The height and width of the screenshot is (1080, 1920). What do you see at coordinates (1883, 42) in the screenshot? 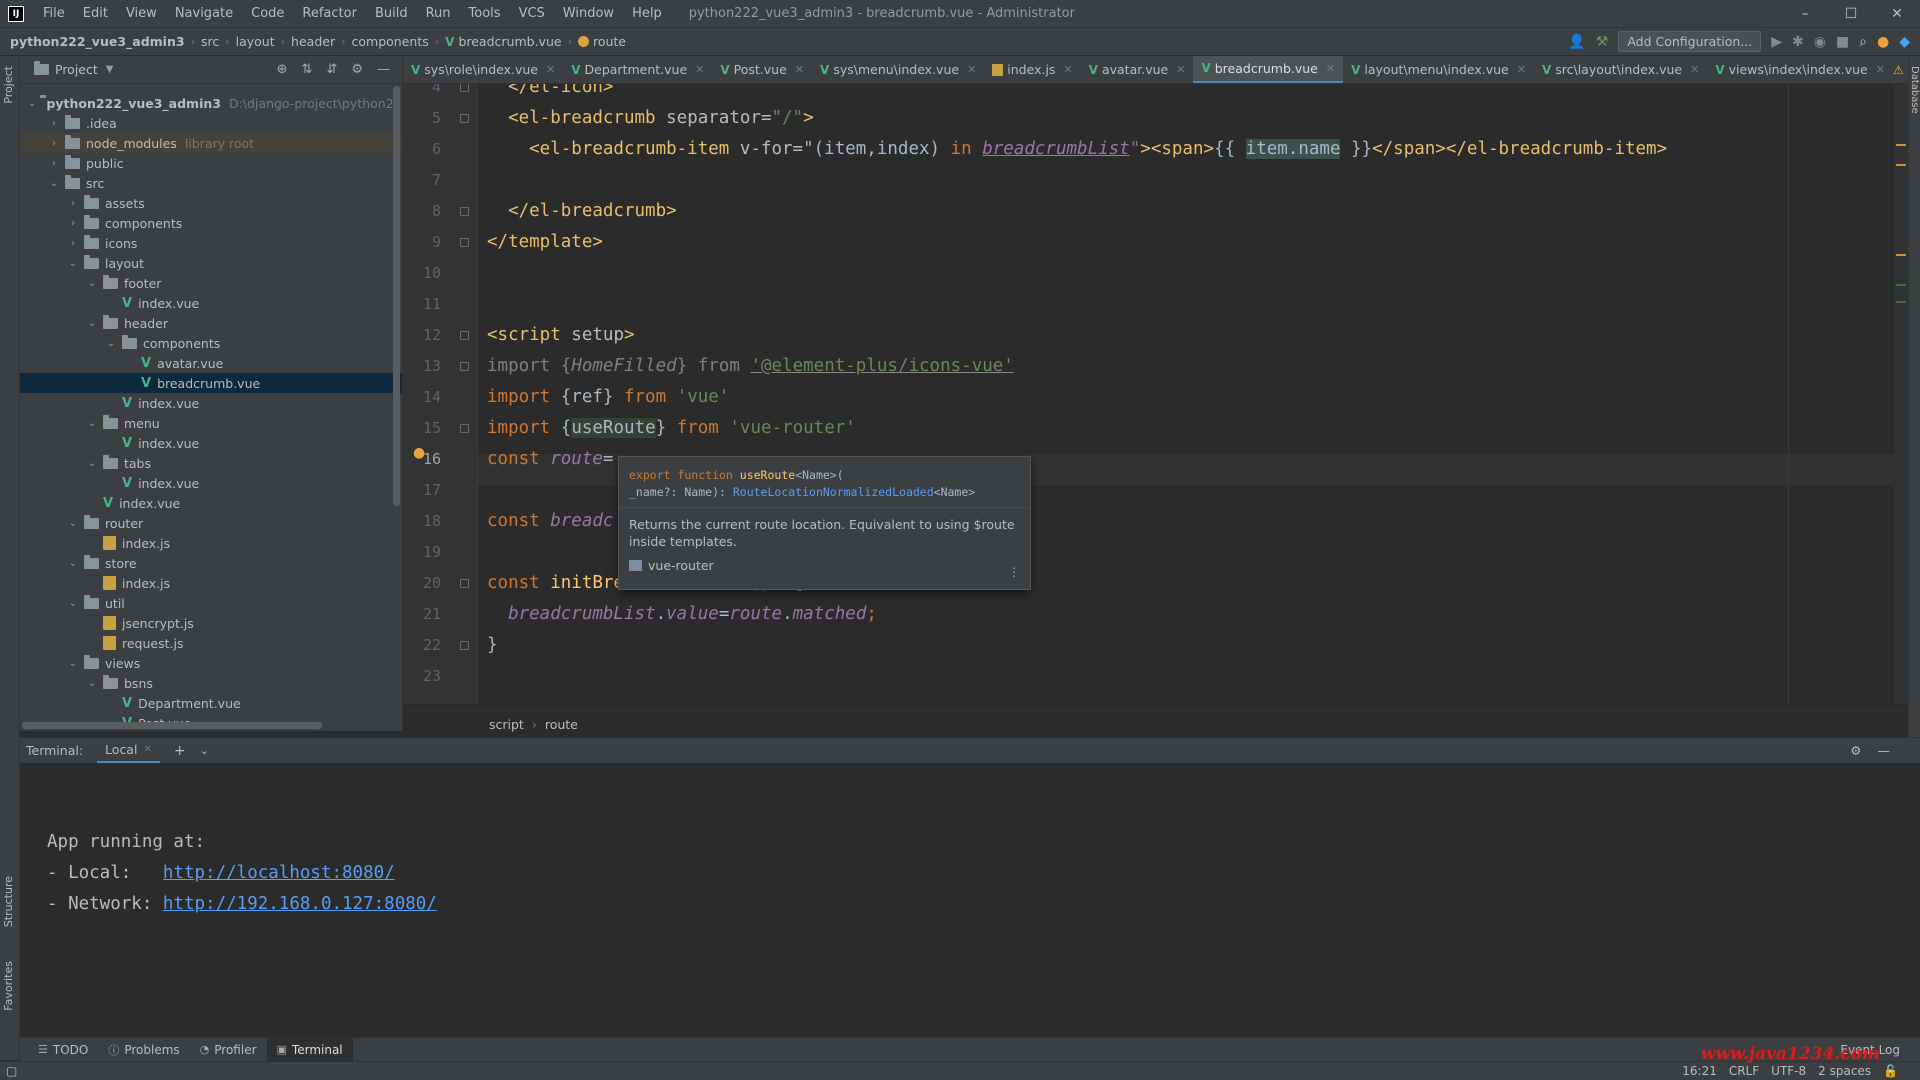
I see `update-icon: ●` at bounding box center [1883, 42].